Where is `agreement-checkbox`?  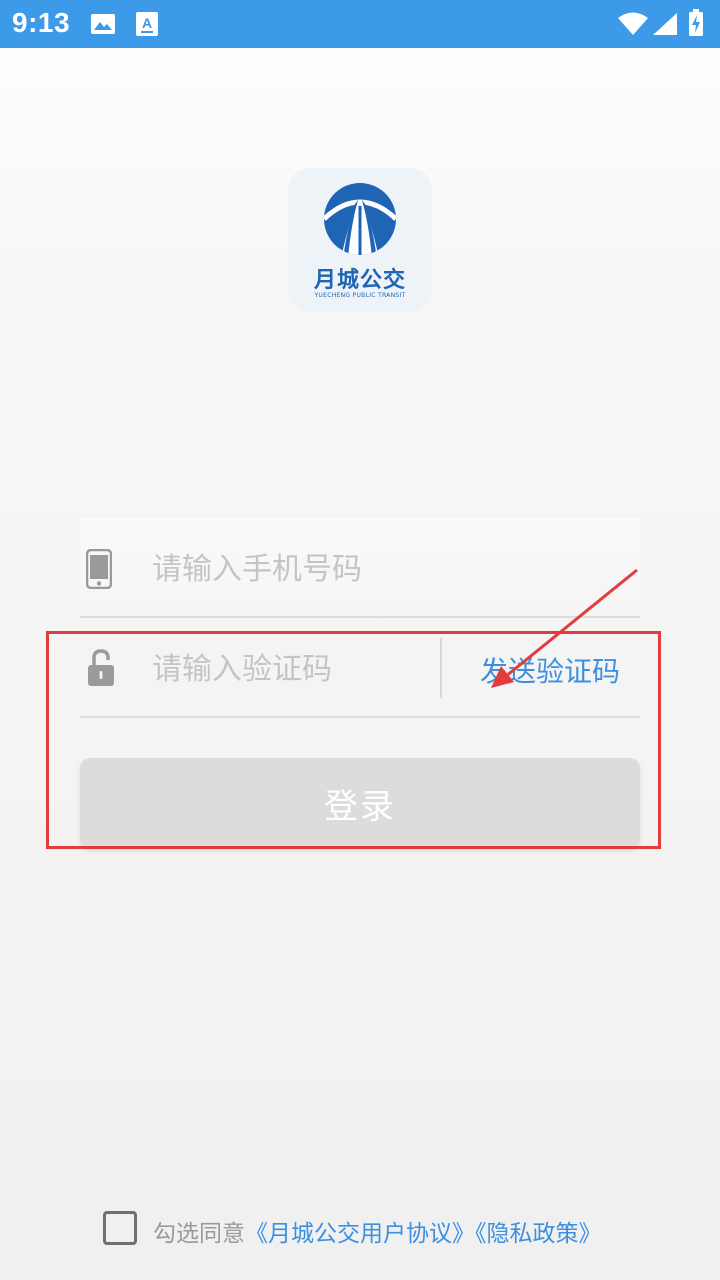 agreement-checkbox is located at coordinates (120, 1228).